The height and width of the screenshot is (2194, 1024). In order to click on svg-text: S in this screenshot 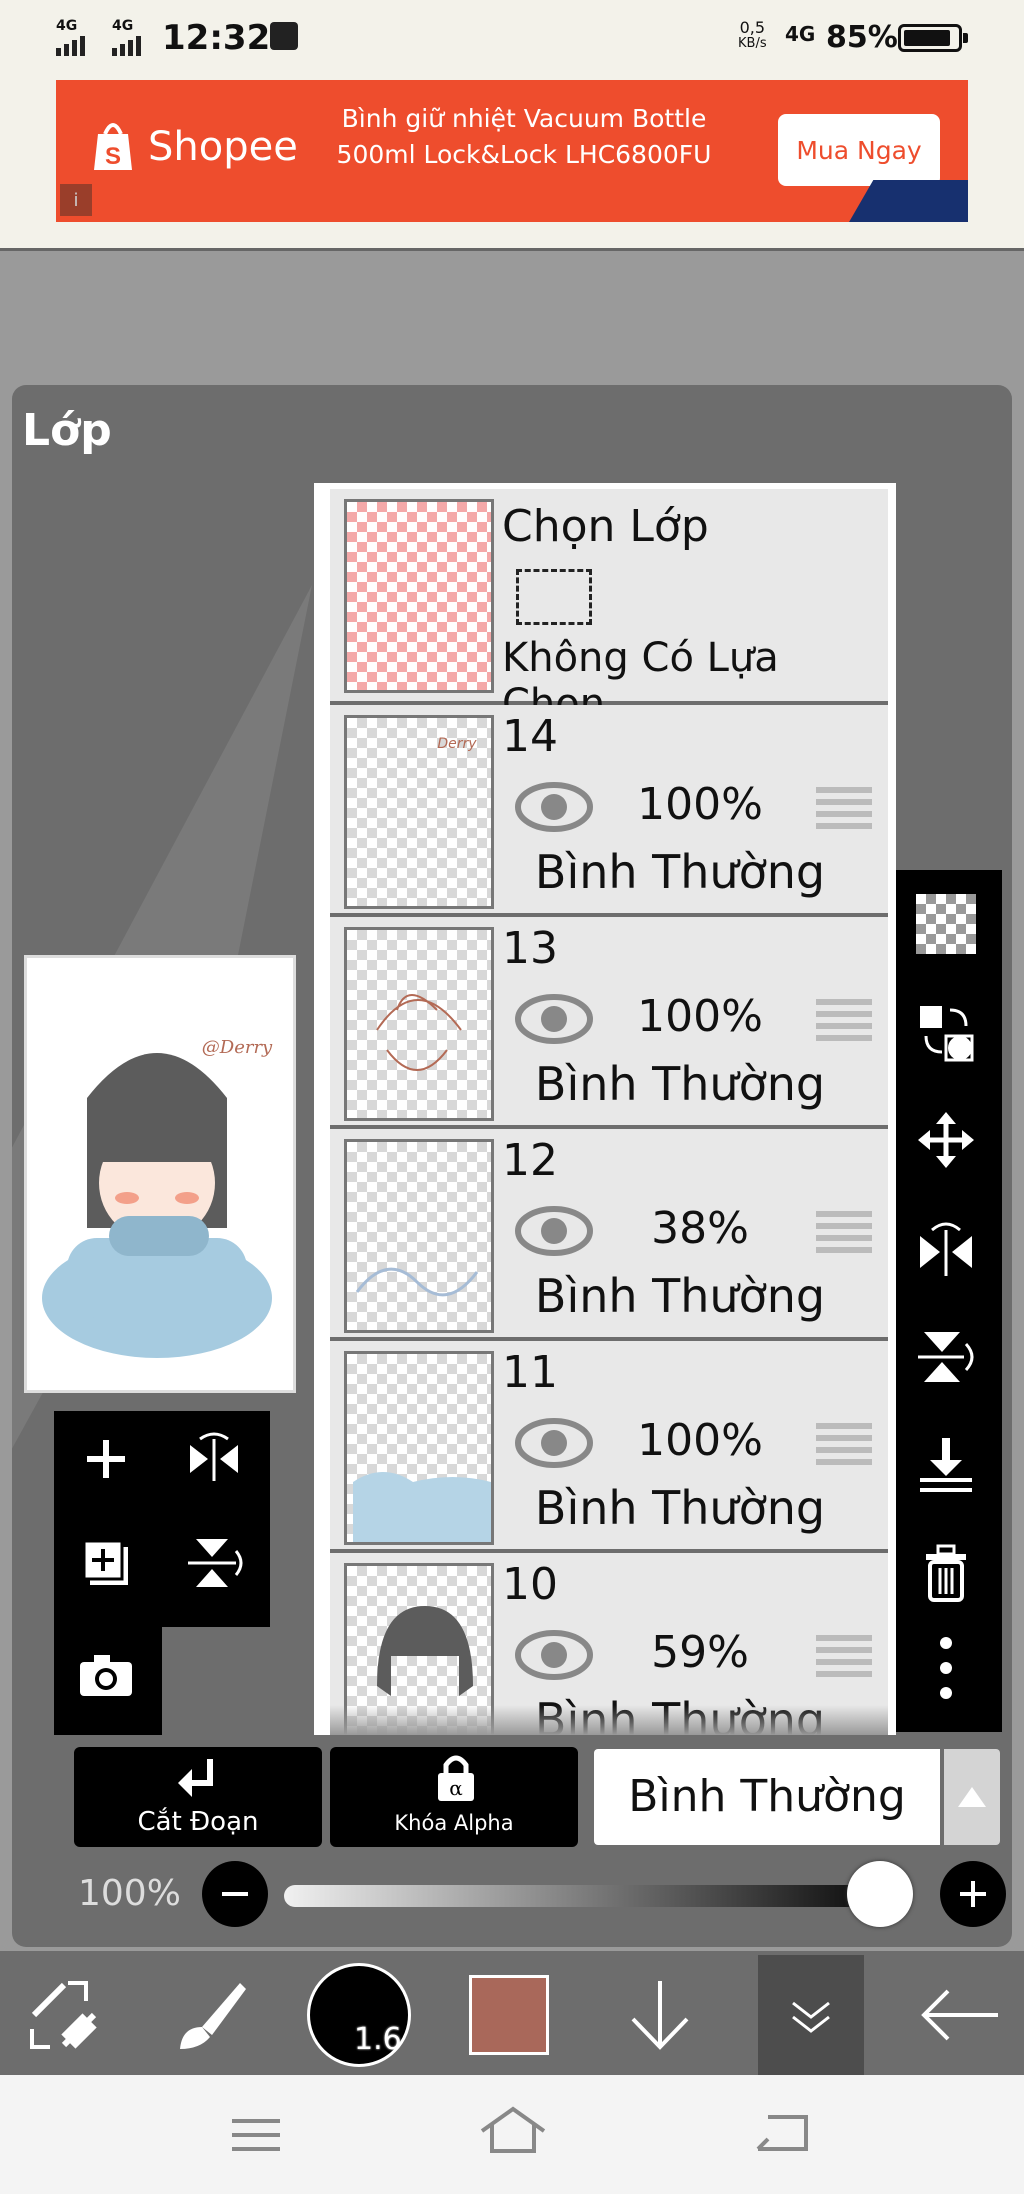, I will do `click(113, 156)`.